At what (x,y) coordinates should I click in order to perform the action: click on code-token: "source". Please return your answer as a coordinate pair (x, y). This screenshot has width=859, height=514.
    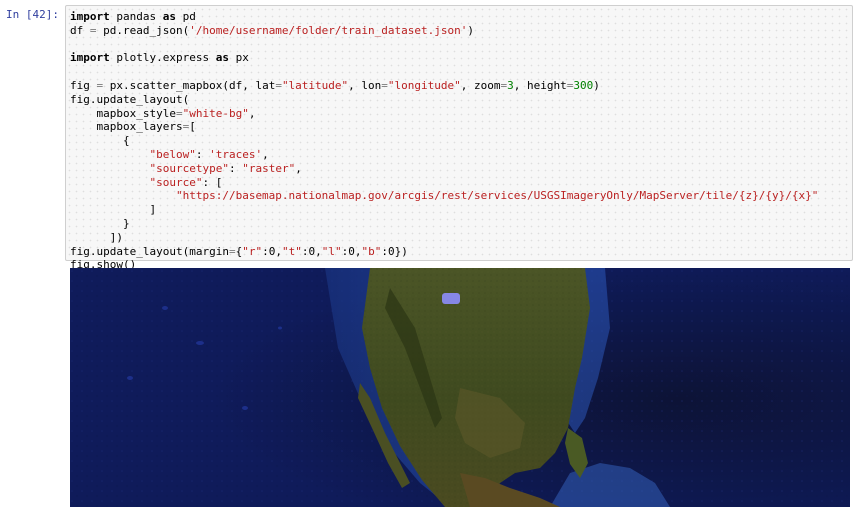
    Looking at the image, I should click on (176, 182).